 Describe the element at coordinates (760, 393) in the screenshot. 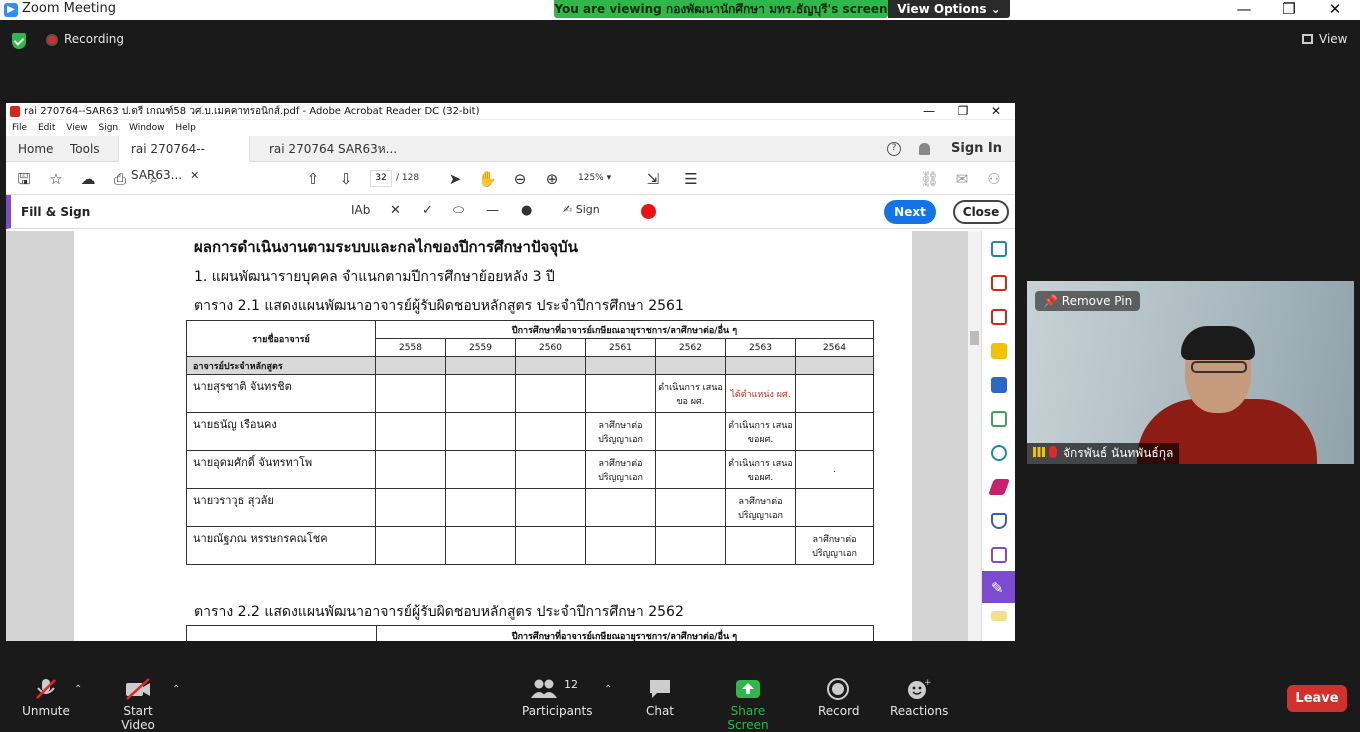

I see `table-cell: ได้ตำแหน่ง ผศ.` at that location.